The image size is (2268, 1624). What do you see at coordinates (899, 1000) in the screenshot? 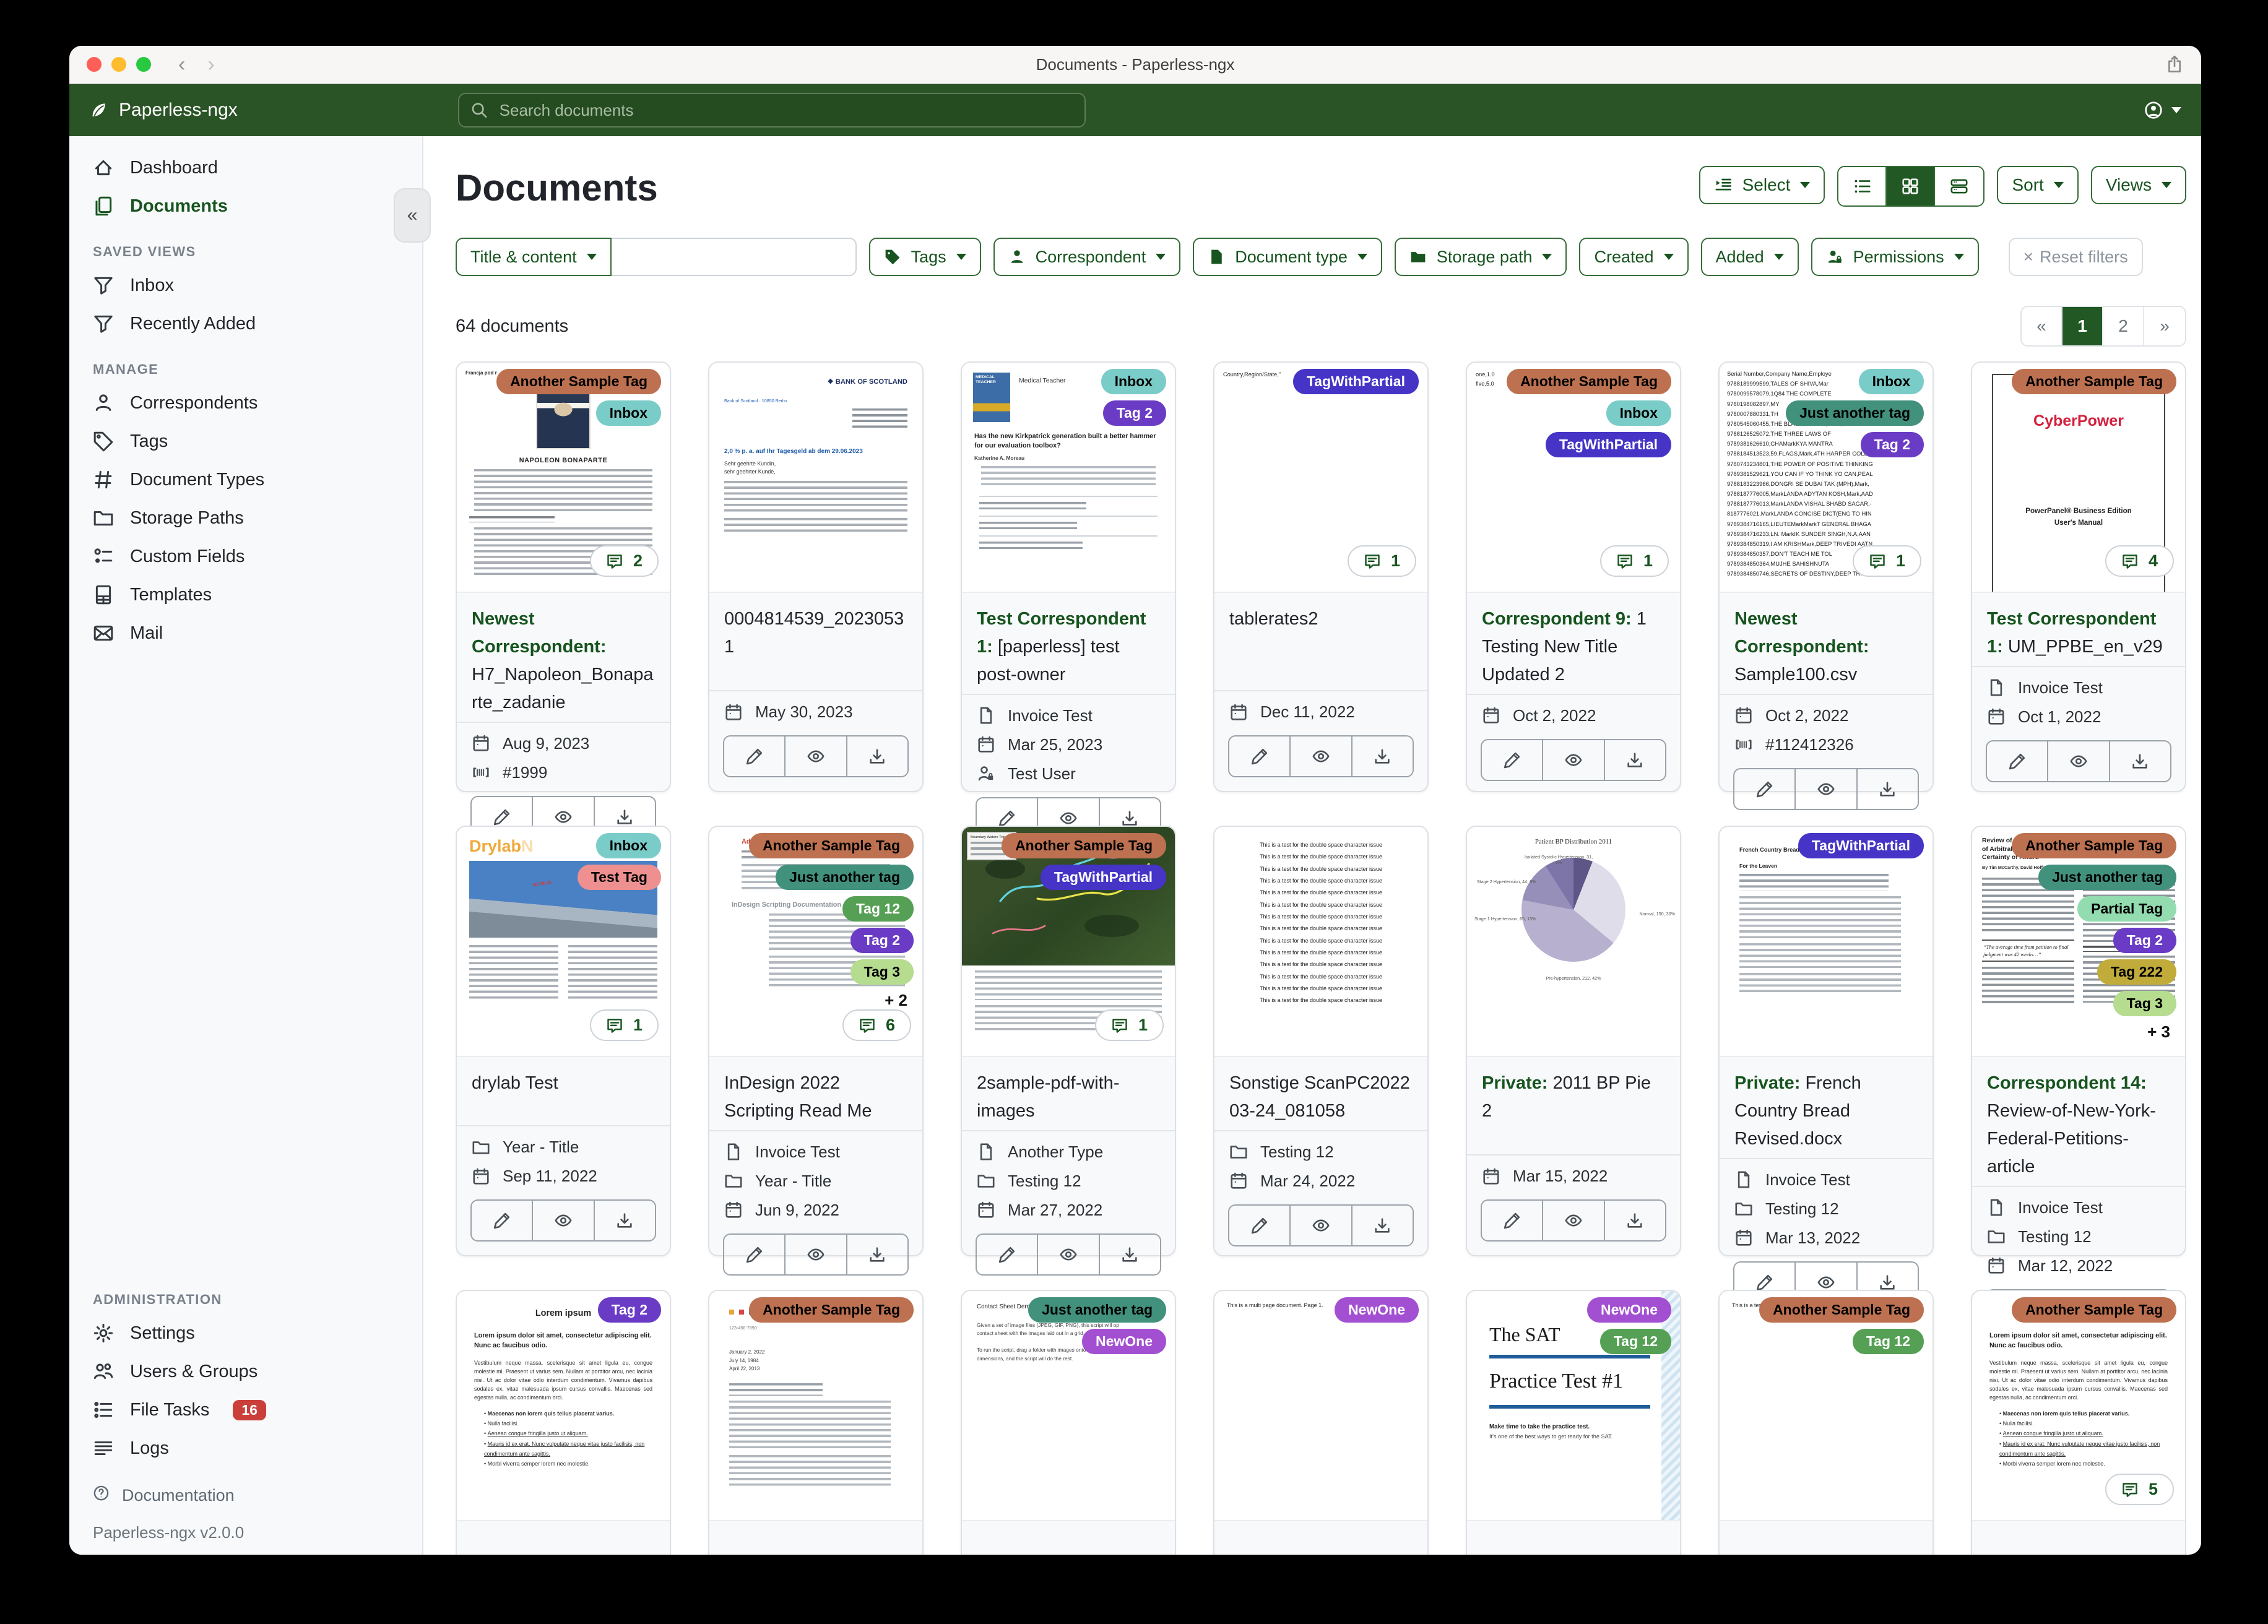
I see `more-tags-count: + 2` at bounding box center [899, 1000].